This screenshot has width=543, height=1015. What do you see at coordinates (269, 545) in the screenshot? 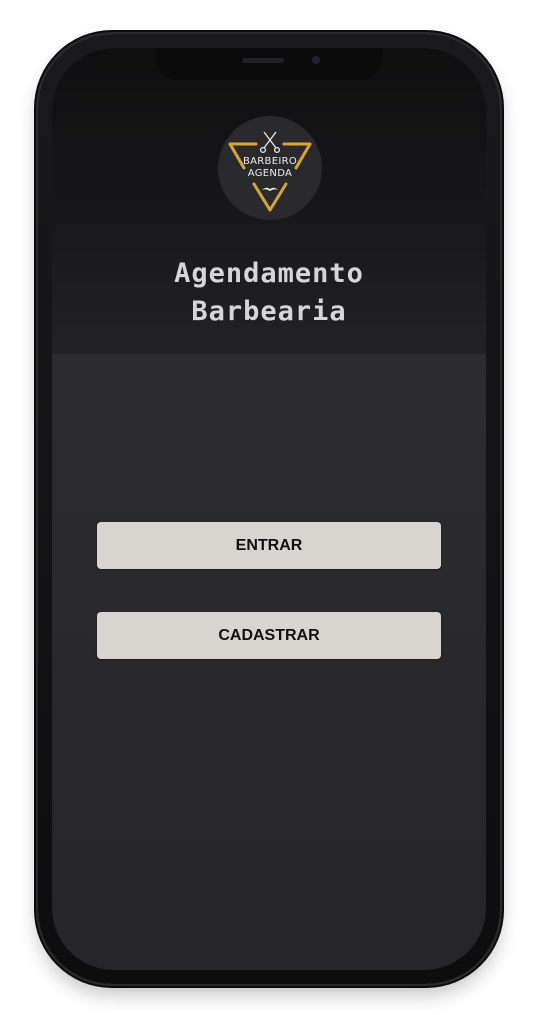
I see `enter-button: ENTRAR` at bounding box center [269, 545].